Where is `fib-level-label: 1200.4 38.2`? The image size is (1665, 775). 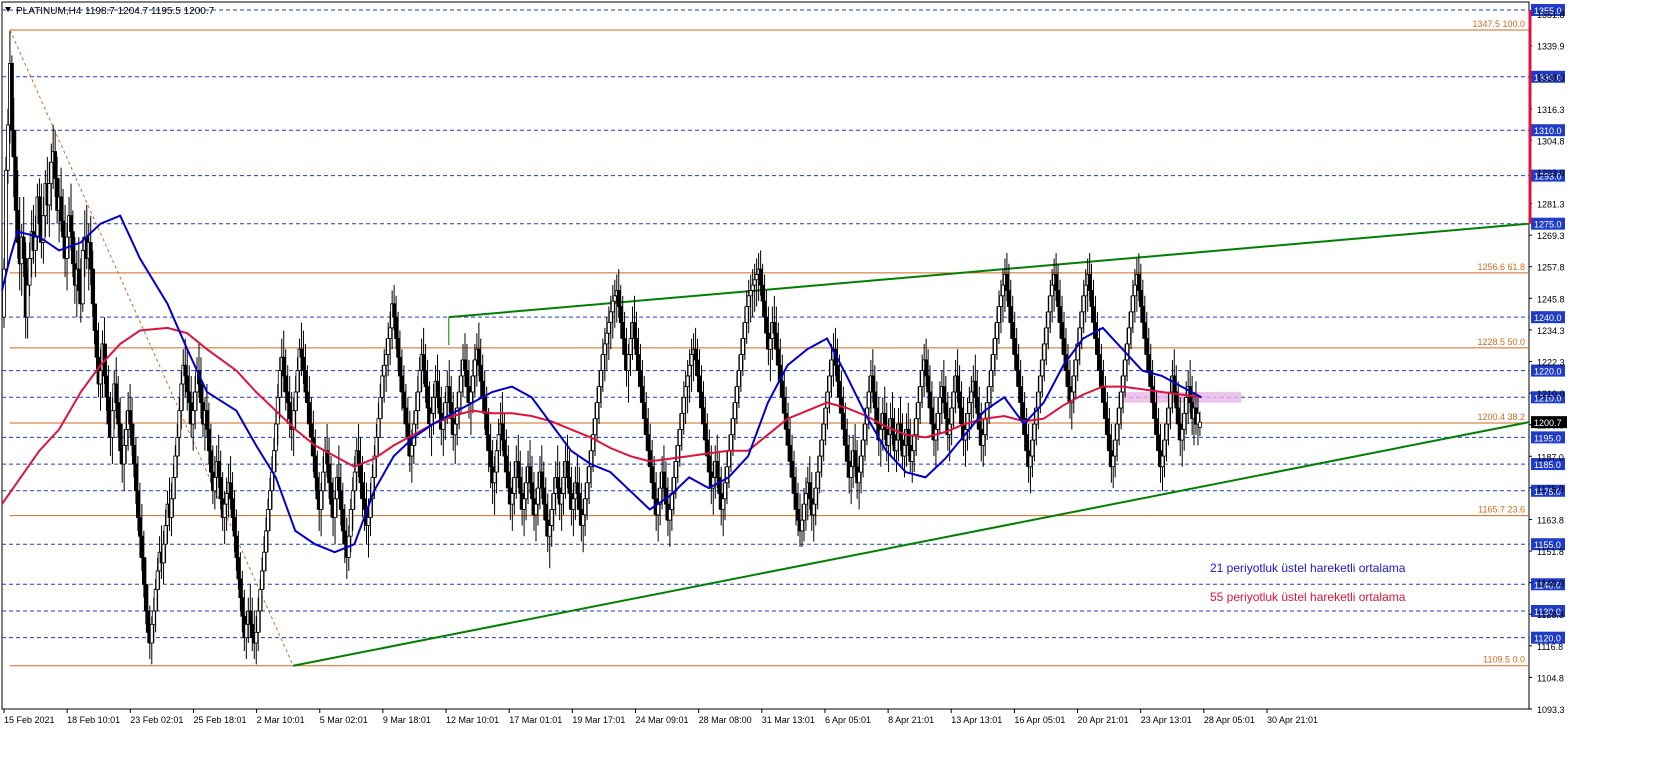
fib-level-label: 1200.4 38.2 is located at coordinates (1501, 417).